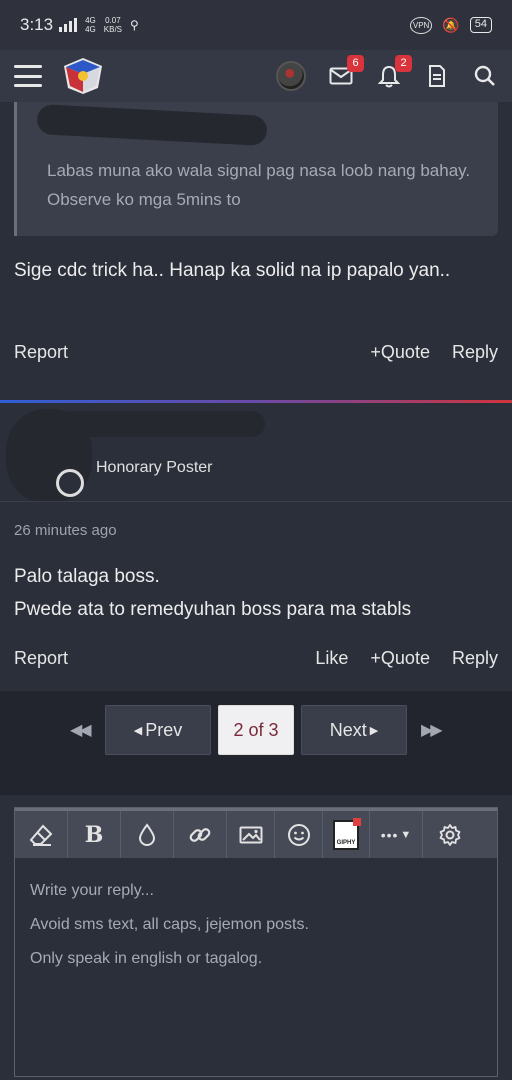 The width and height of the screenshot is (512, 1080). Describe the element at coordinates (346, 72) in the screenshot. I see `messages-button: 6` at that location.